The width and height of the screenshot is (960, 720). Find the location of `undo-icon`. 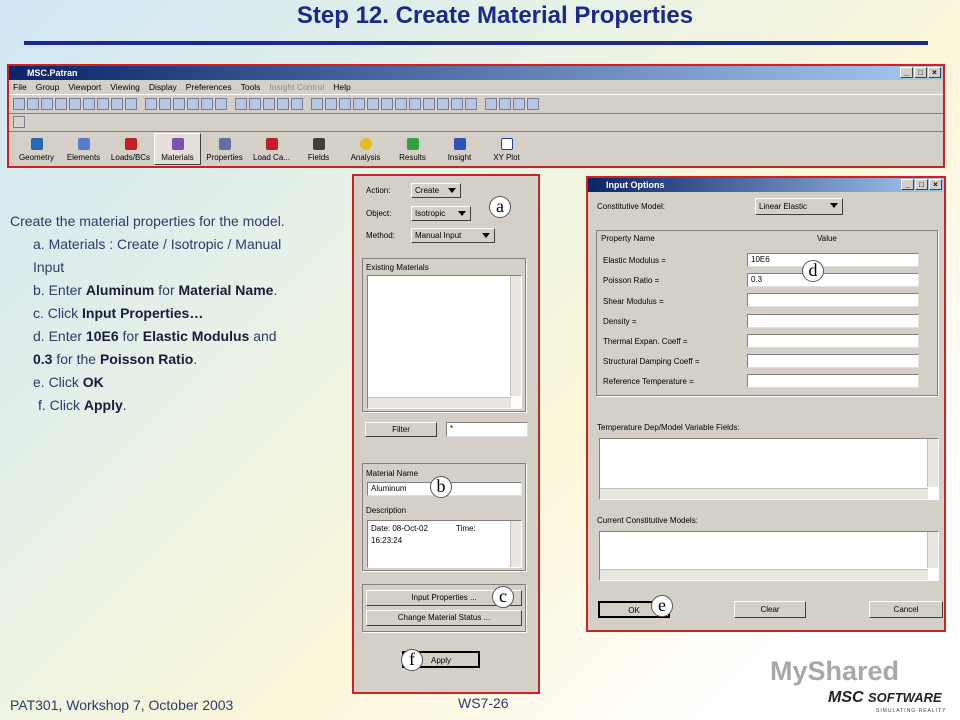

undo-icon is located at coordinates (89, 104).